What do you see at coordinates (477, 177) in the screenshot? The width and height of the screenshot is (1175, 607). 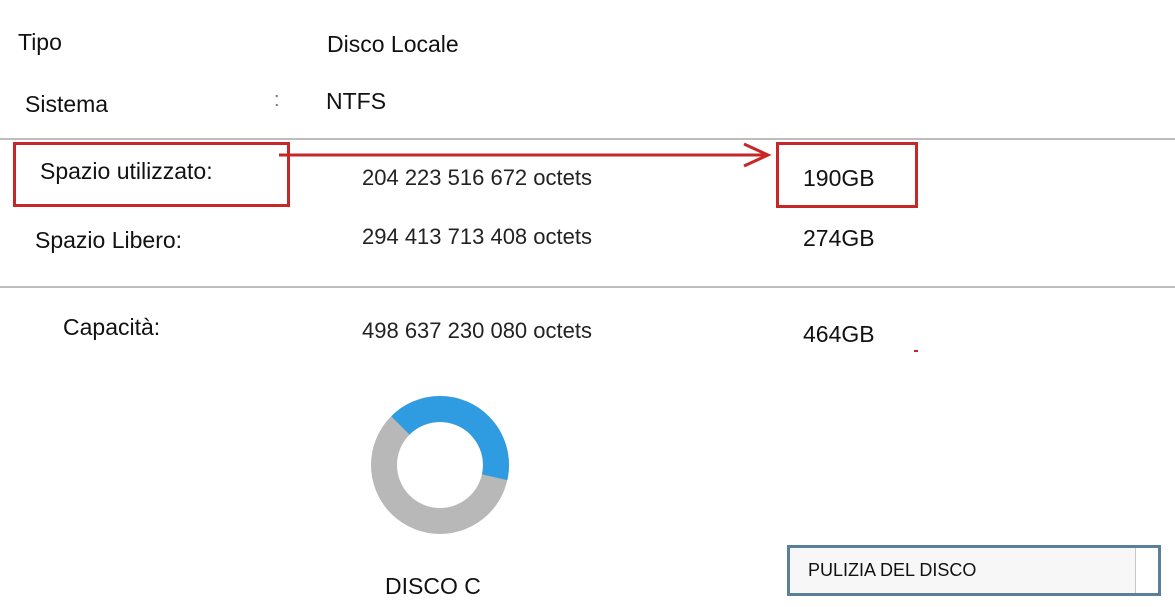 I see `used-bytes: 204 223 516 672 octets` at bounding box center [477, 177].